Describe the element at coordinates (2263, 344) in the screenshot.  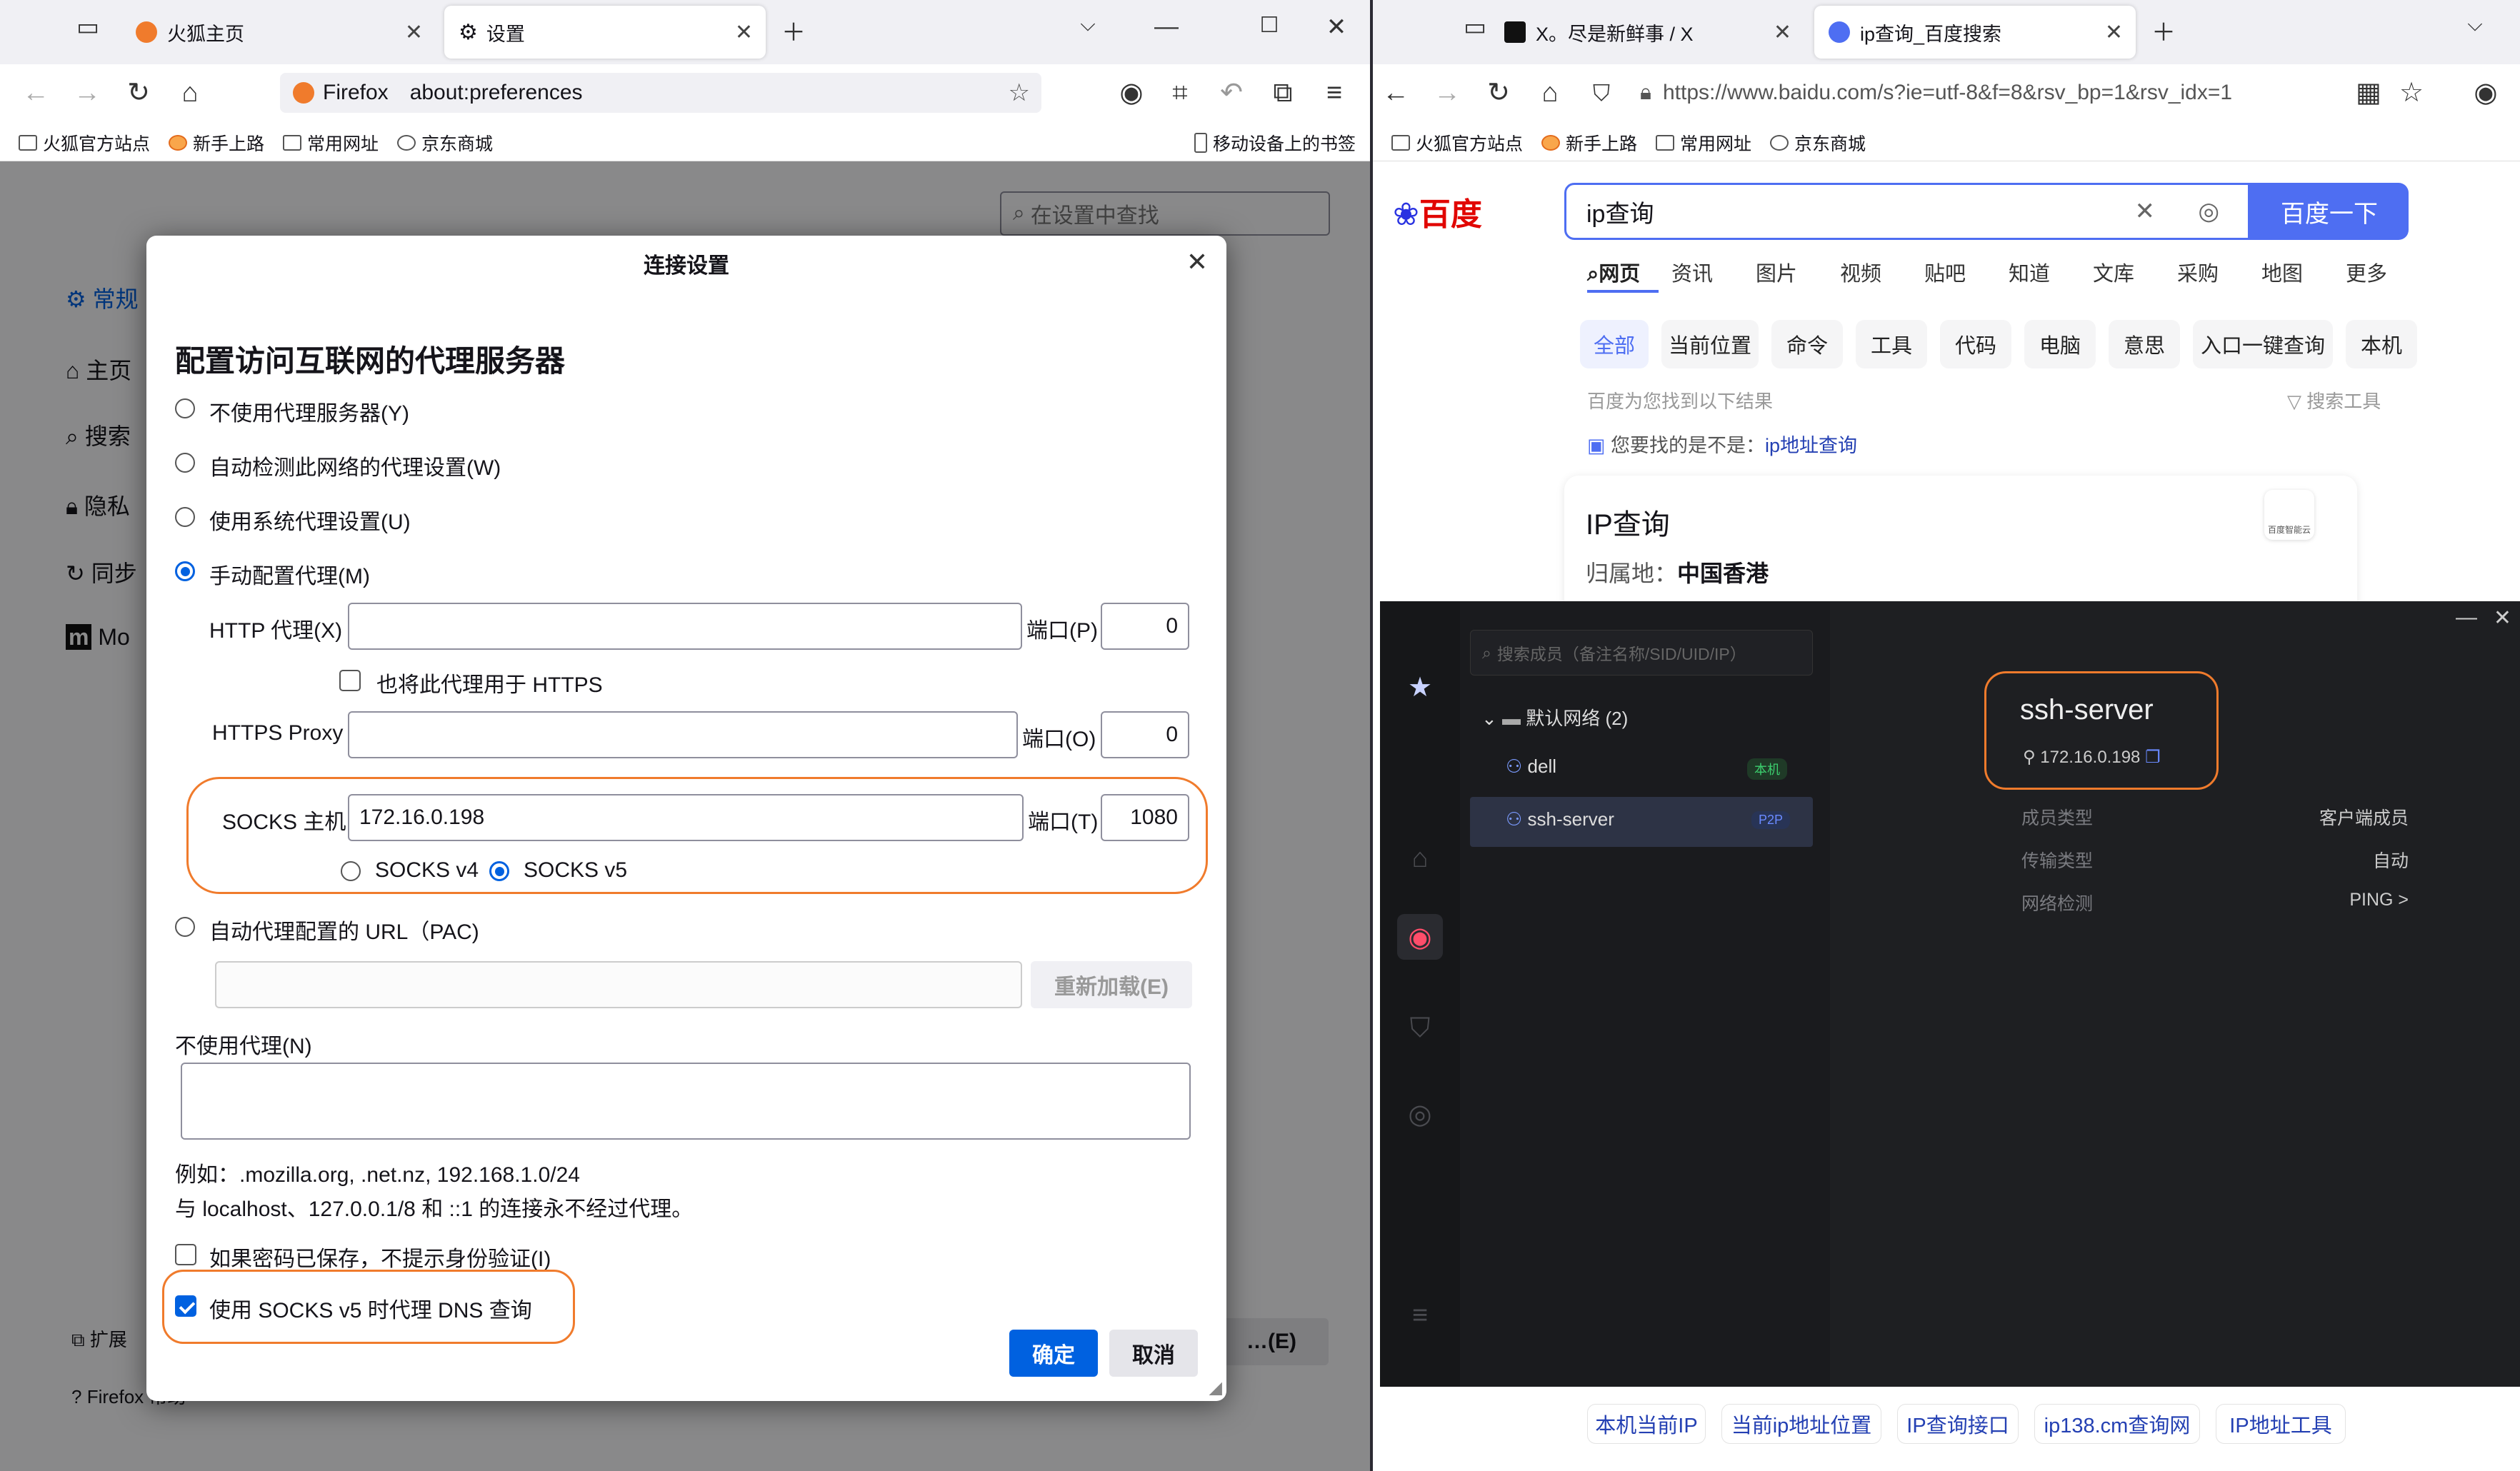
I see `pill: 入口一键查询` at that location.